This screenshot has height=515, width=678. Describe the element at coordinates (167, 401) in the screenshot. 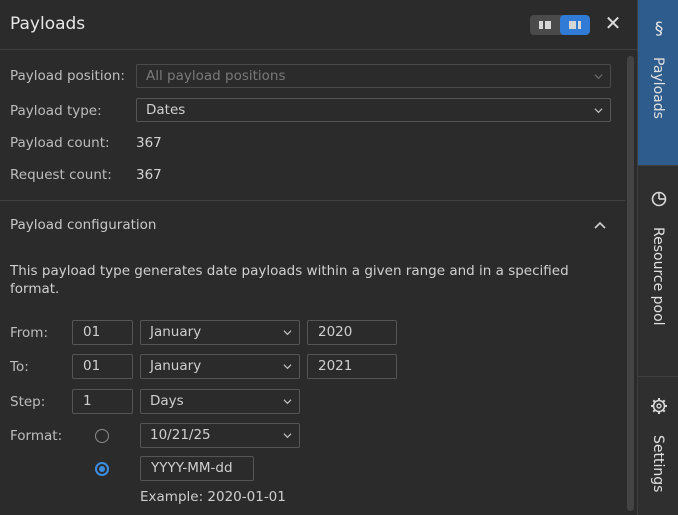

I see `step-unit-value: Days` at that location.